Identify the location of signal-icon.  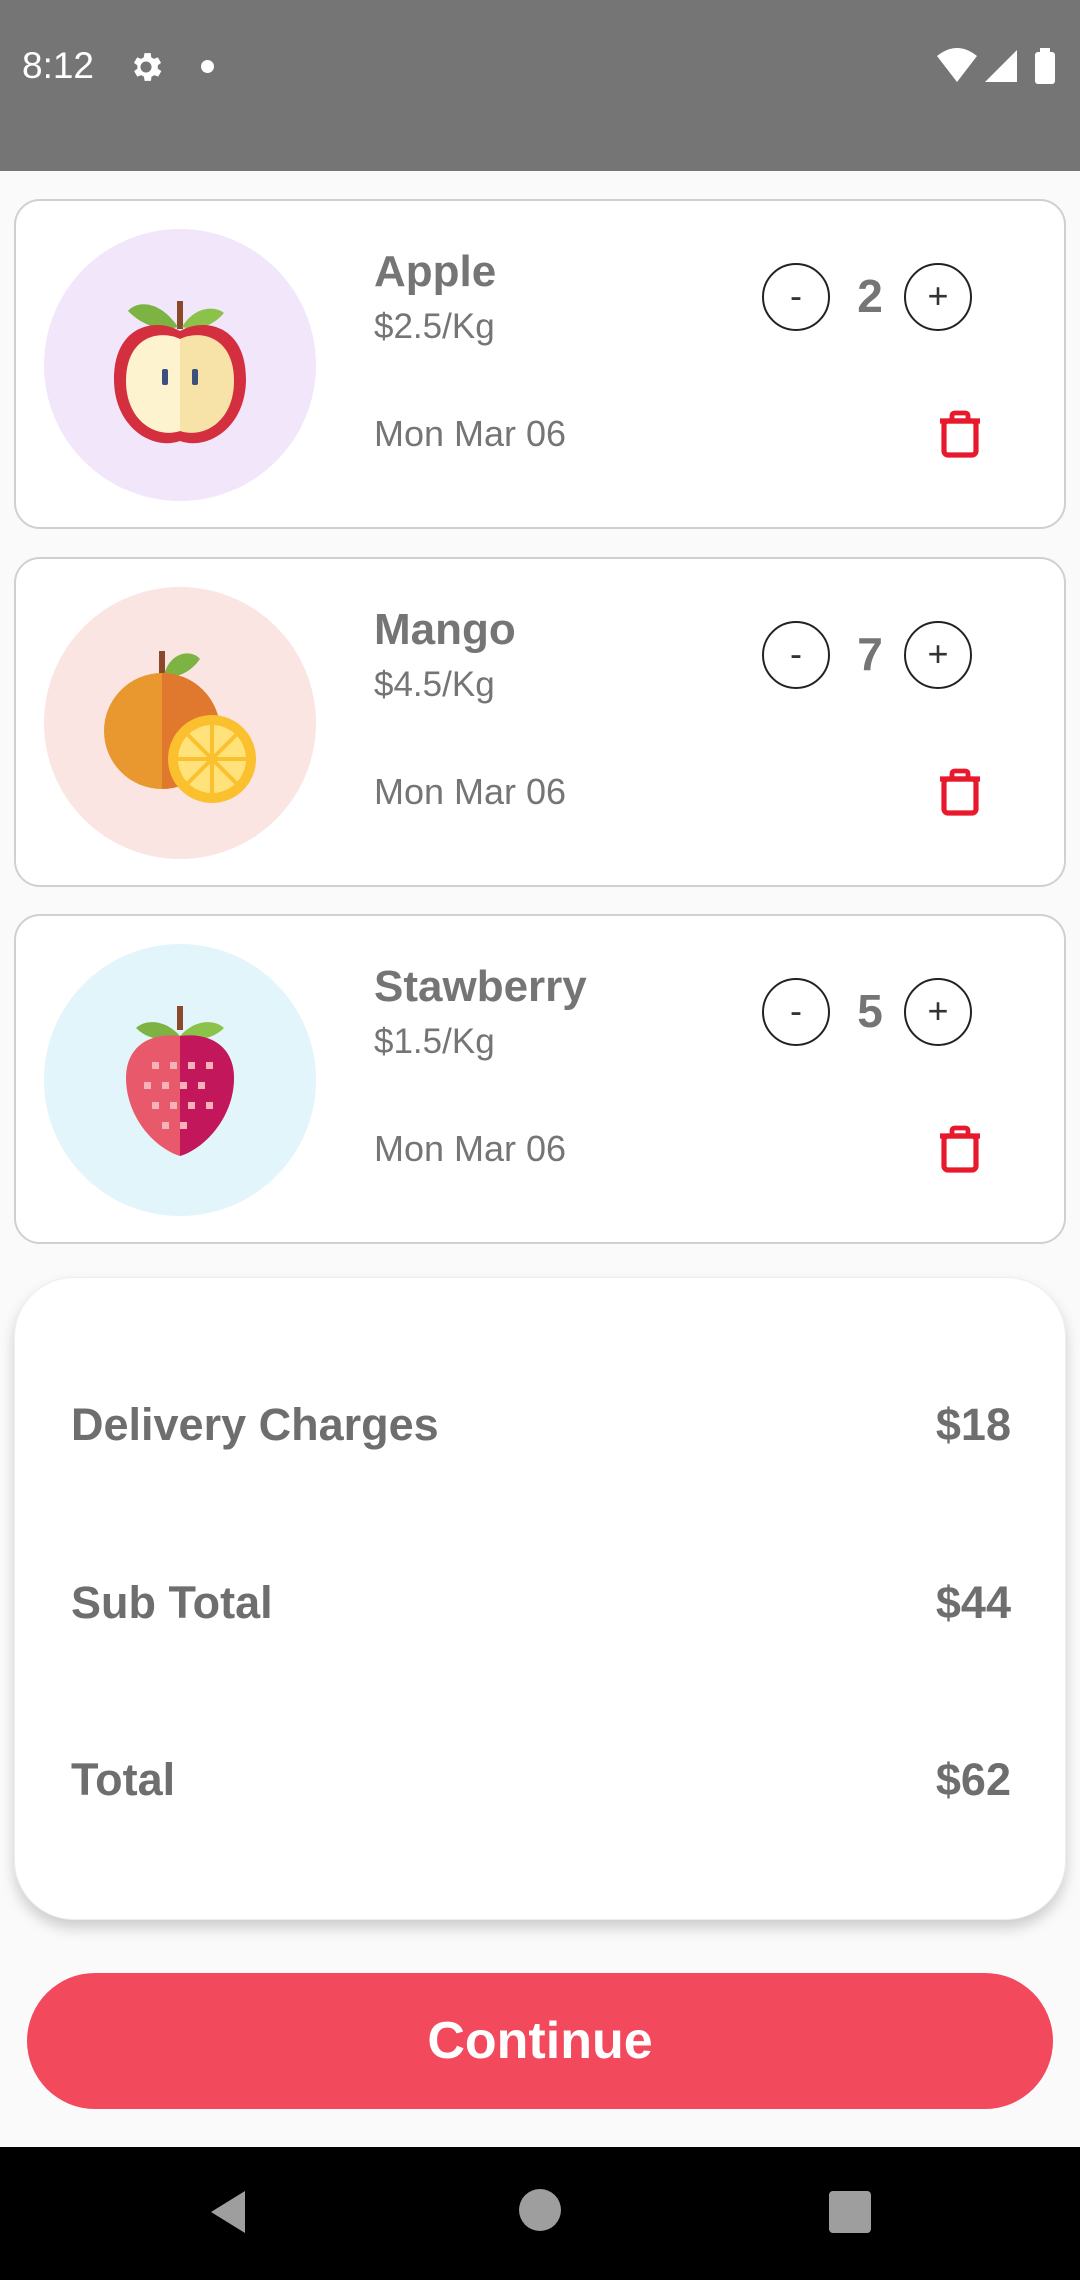
(1001, 66).